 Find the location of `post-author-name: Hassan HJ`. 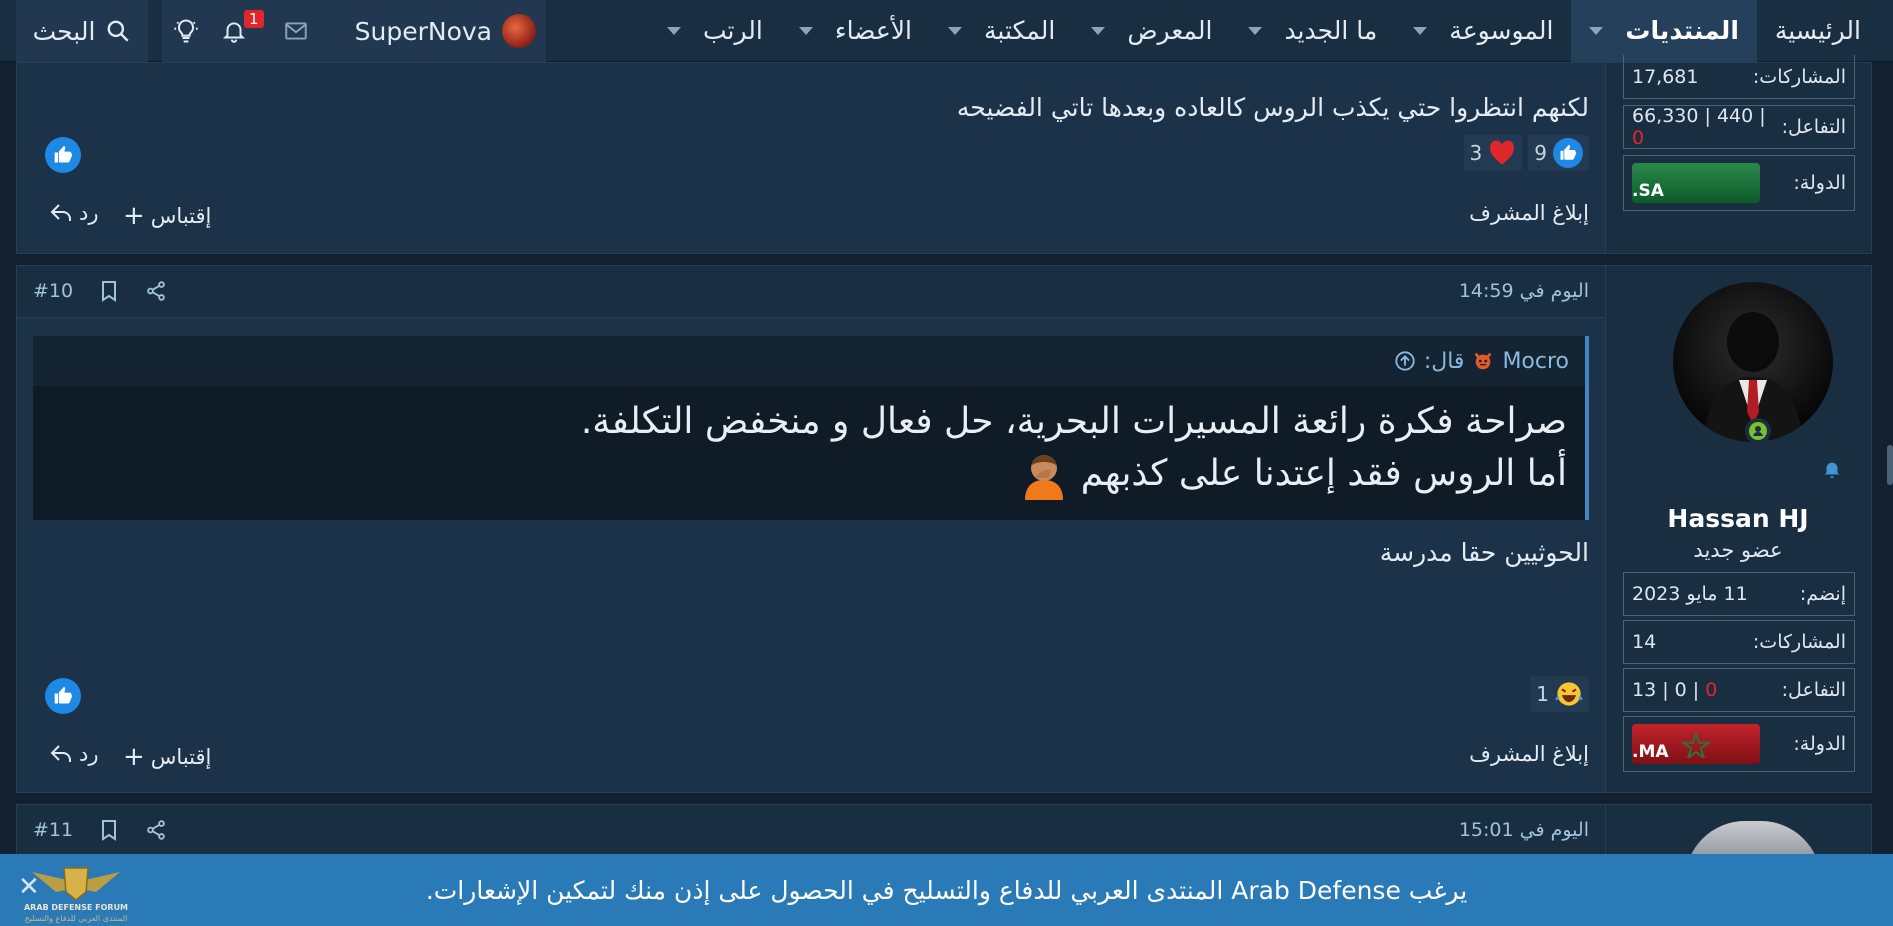

post-author-name: Hassan HJ is located at coordinates (1738, 518).